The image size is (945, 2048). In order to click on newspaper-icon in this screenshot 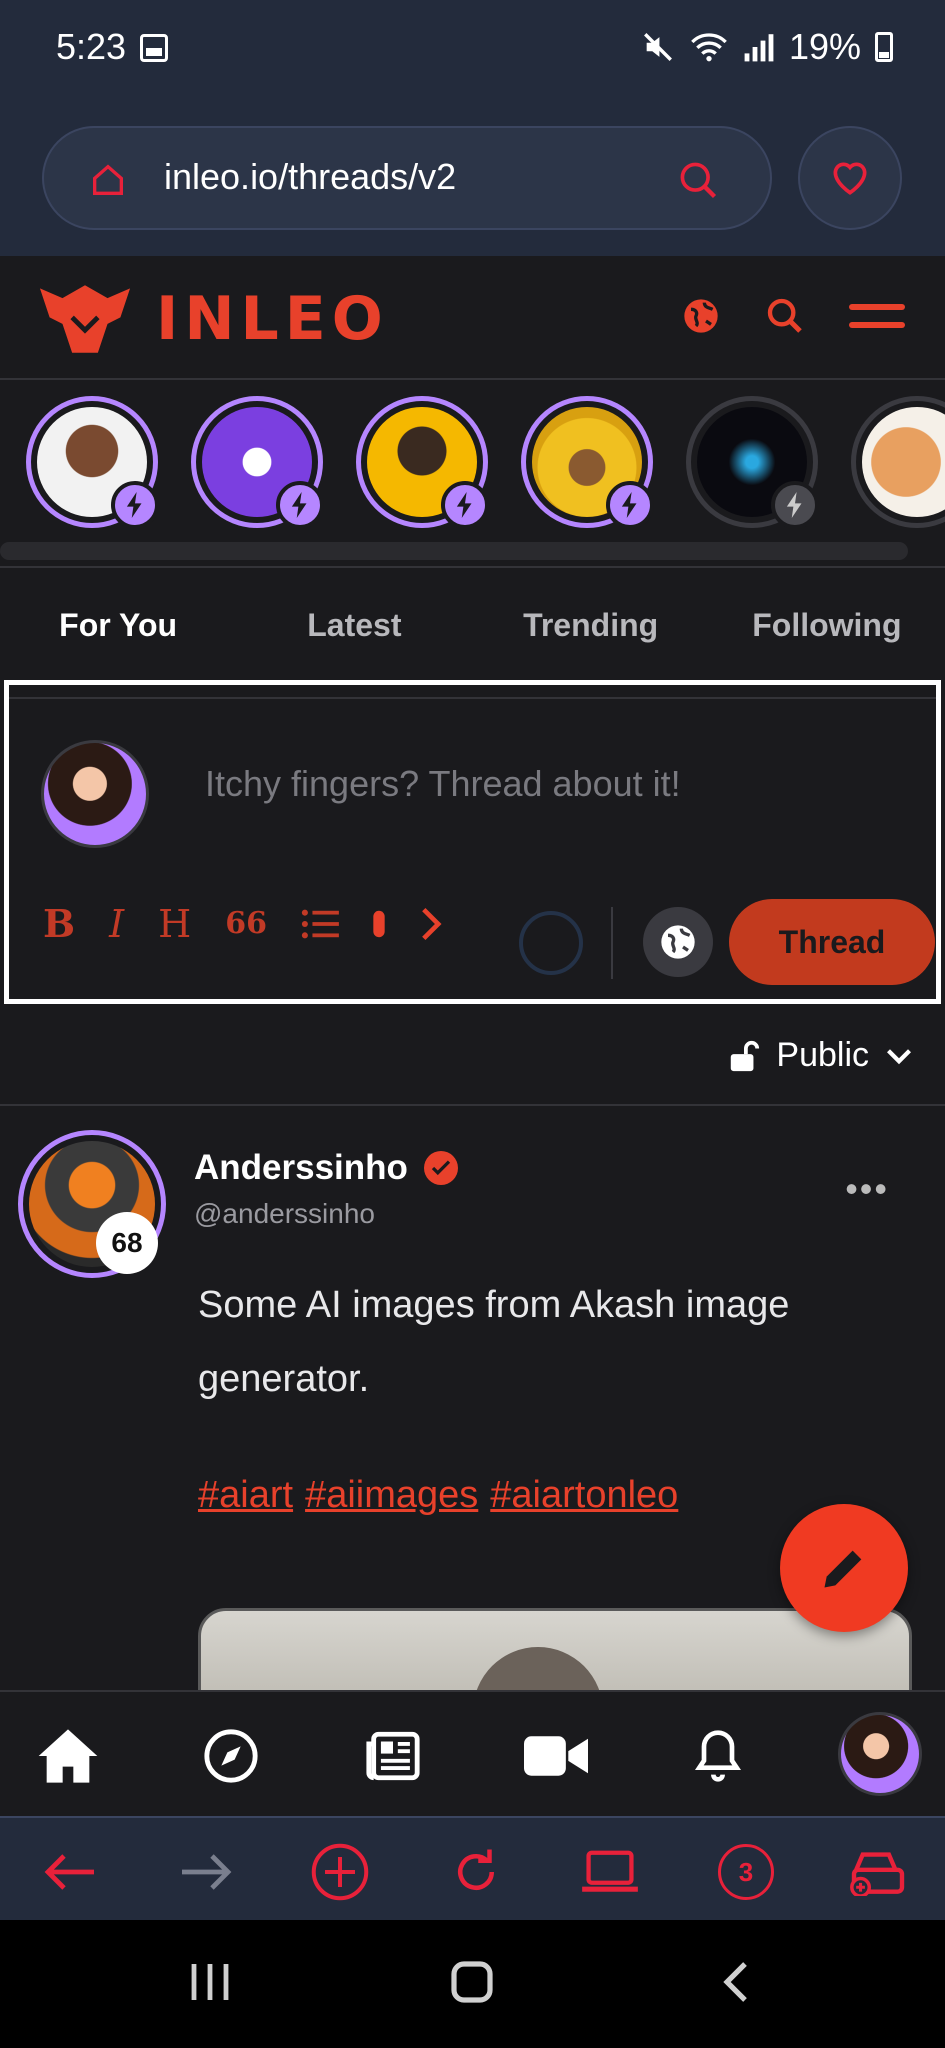, I will do `click(393, 1756)`.